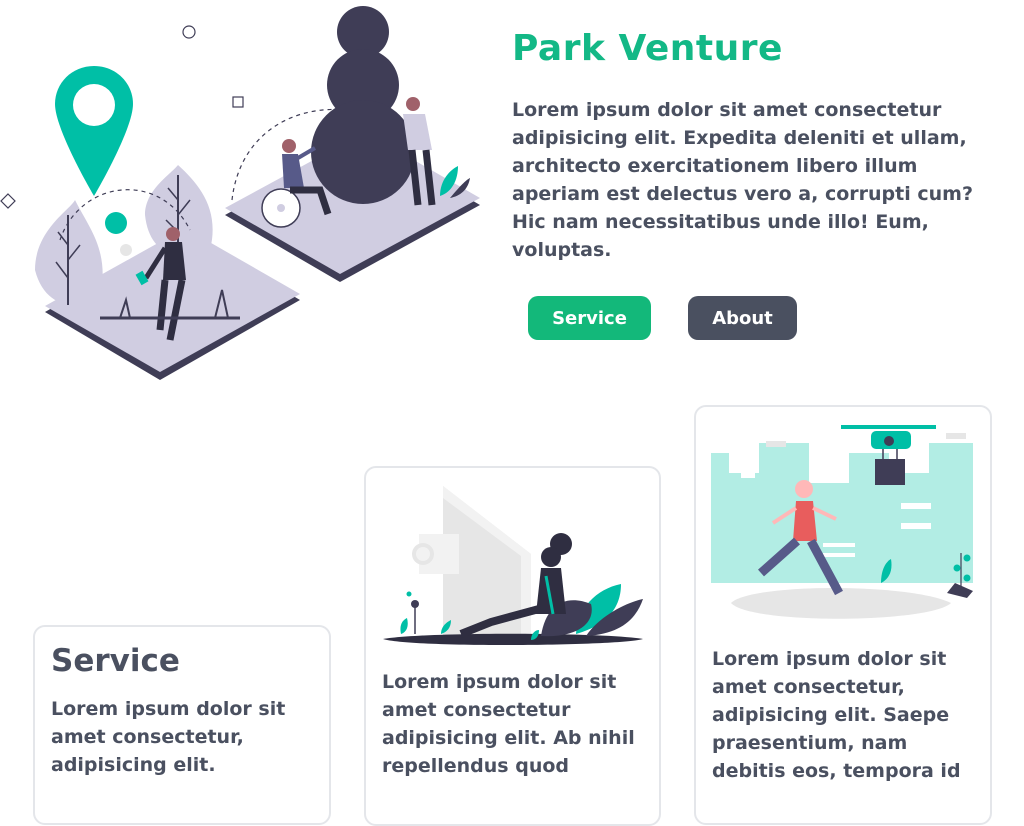 This screenshot has height=826, width=1024. What do you see at coordinates (742, 318) in the screenshot?
I see `about-button: About` at bounding box center [742, 318].